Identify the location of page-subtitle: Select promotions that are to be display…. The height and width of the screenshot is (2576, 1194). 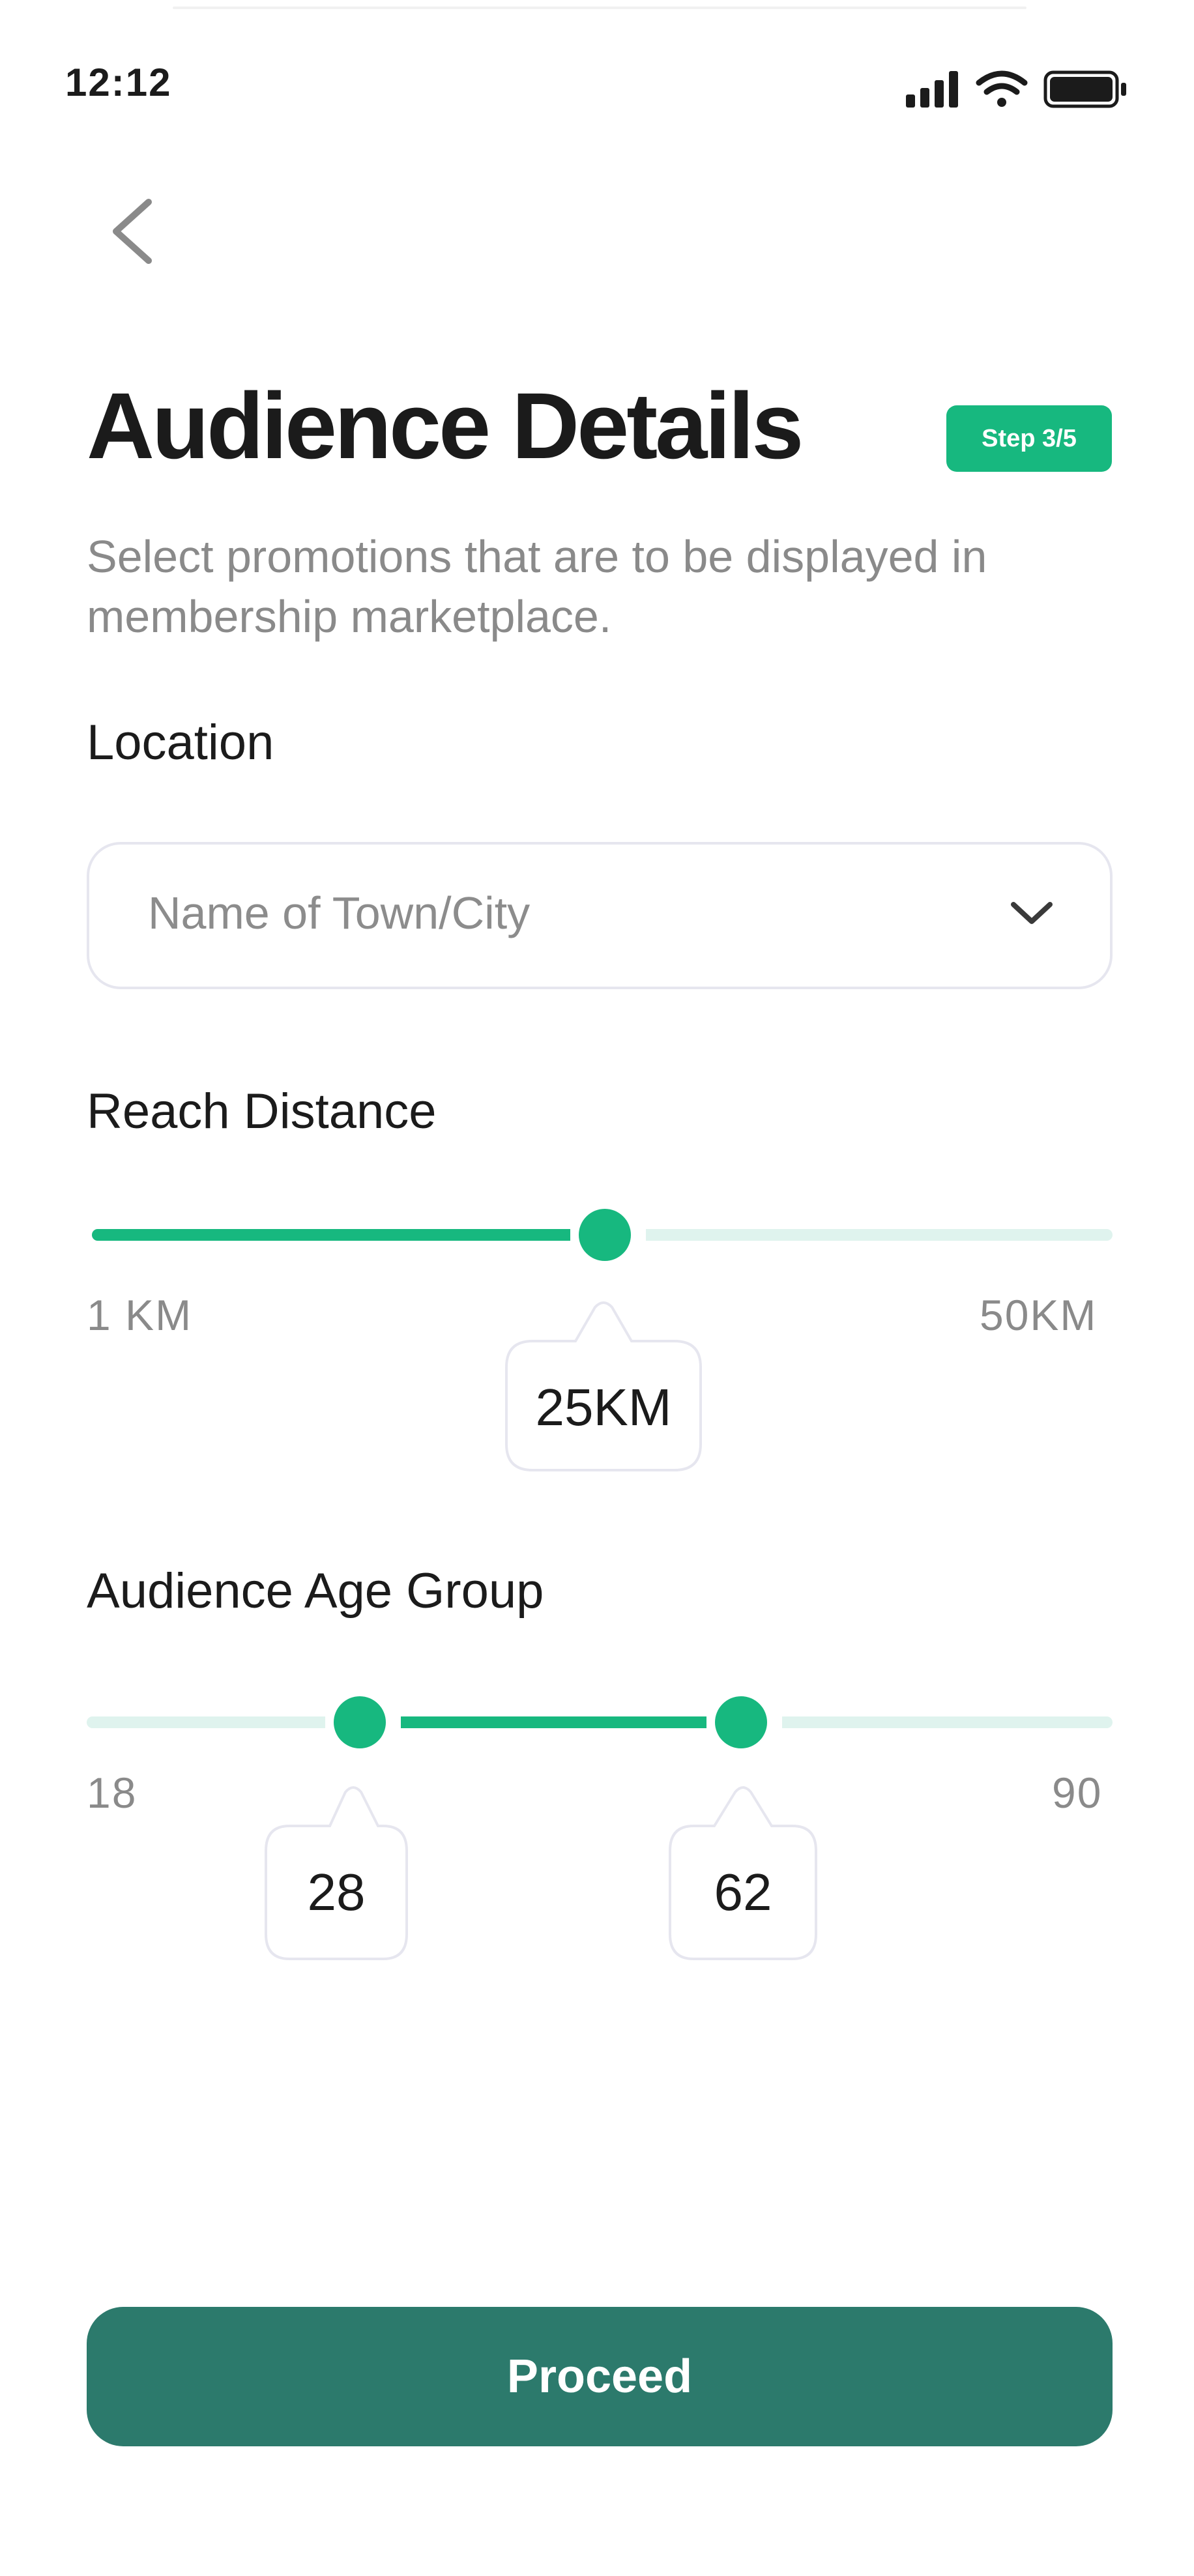
(537, 586).